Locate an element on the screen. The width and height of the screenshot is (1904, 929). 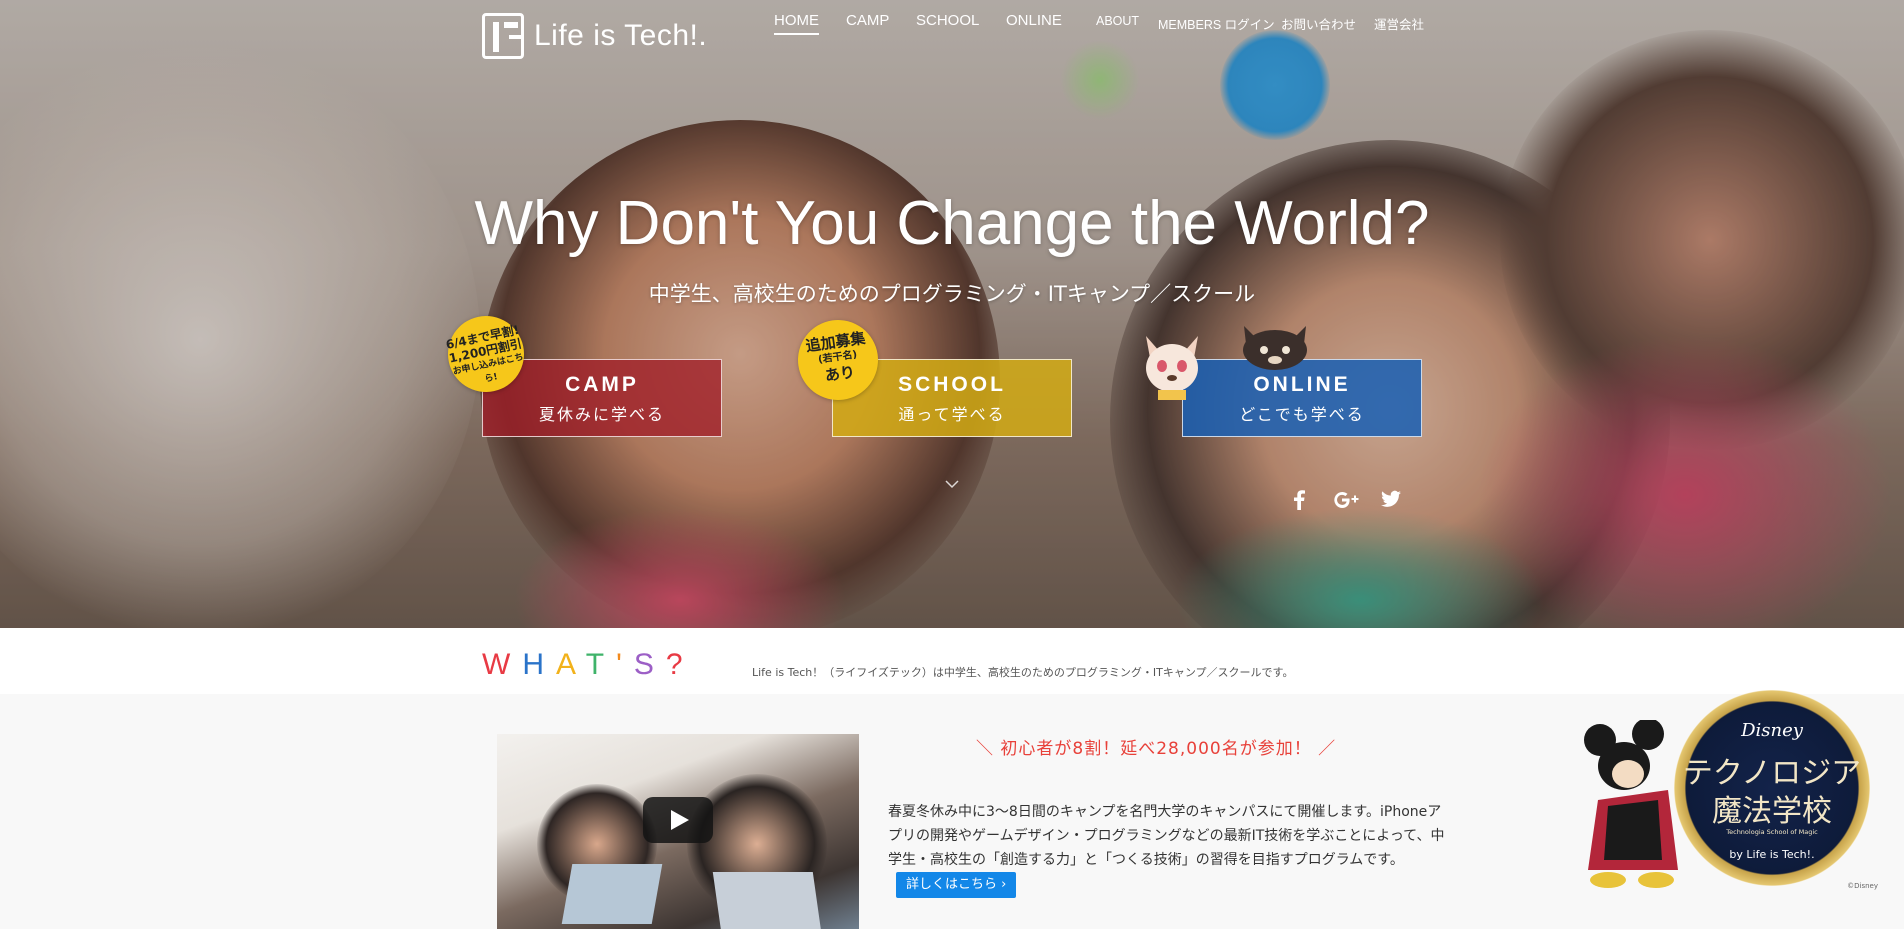
cat-mascot-icon is located at coordinates (1275, 348).